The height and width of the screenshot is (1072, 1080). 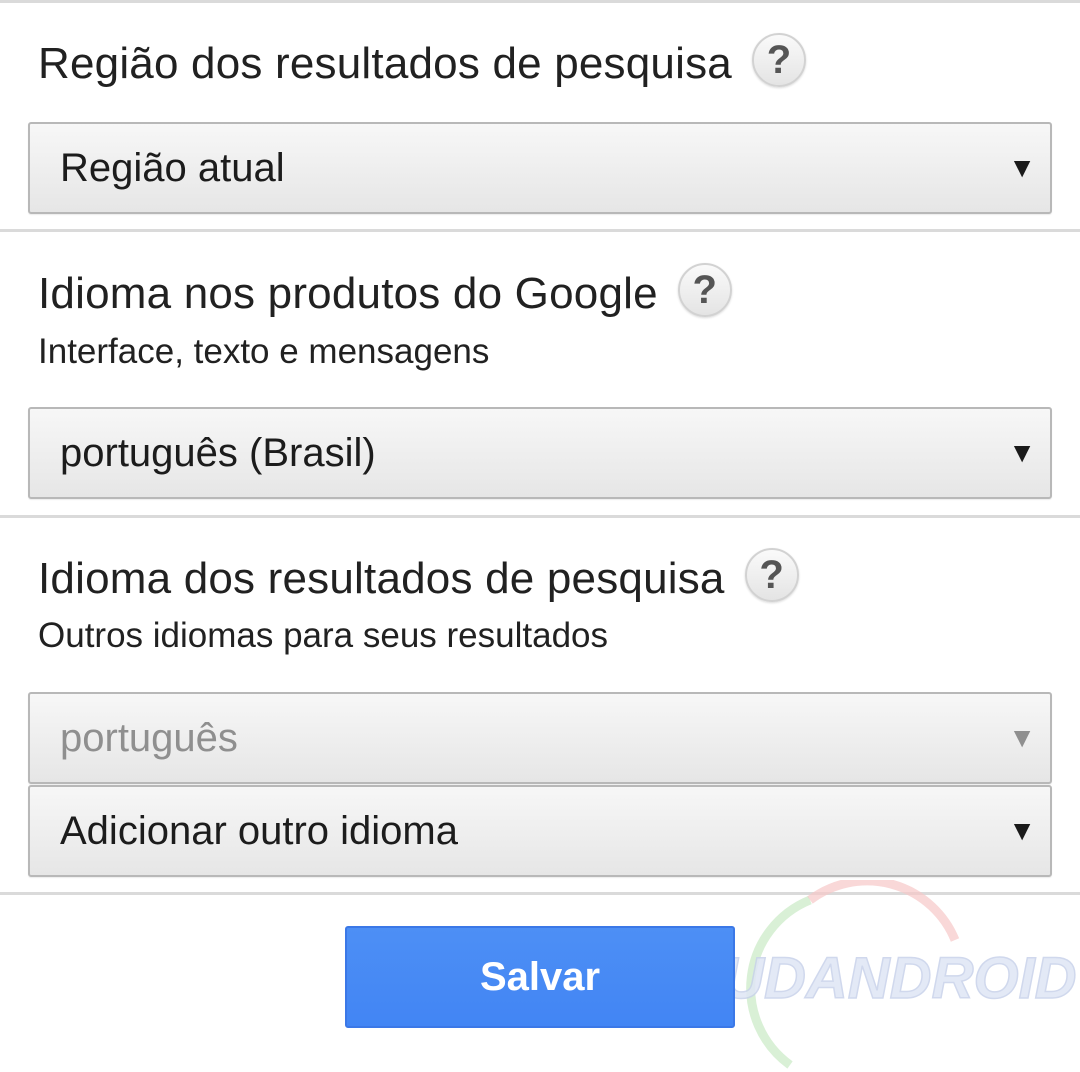 What do you see at coordinates (540, 738) in the screenshot?
I see `result-language-primary-select: português ▼` at bounding box center [540, 738].